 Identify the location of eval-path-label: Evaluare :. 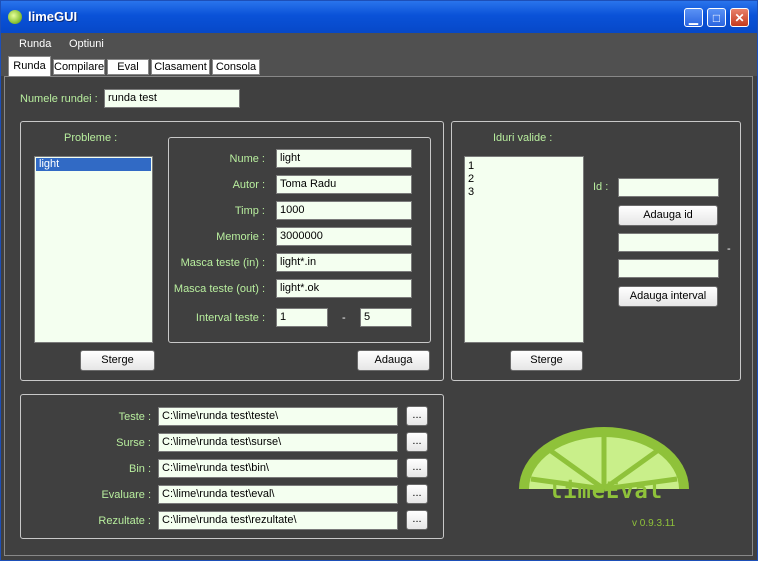
(126, 495).